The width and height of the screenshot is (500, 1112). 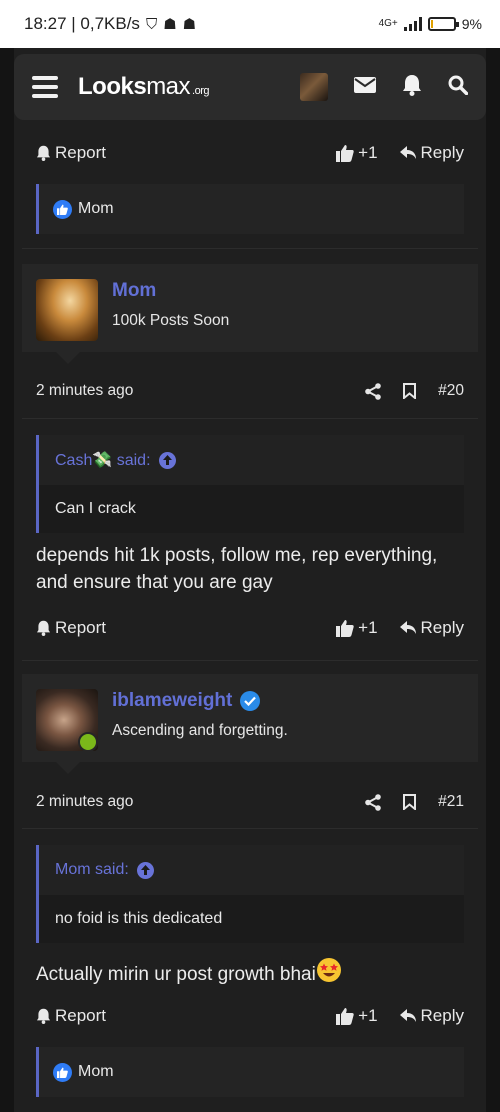 I want to click on post-meta: 2 minutes ago #20, so click(x=250, y=391).